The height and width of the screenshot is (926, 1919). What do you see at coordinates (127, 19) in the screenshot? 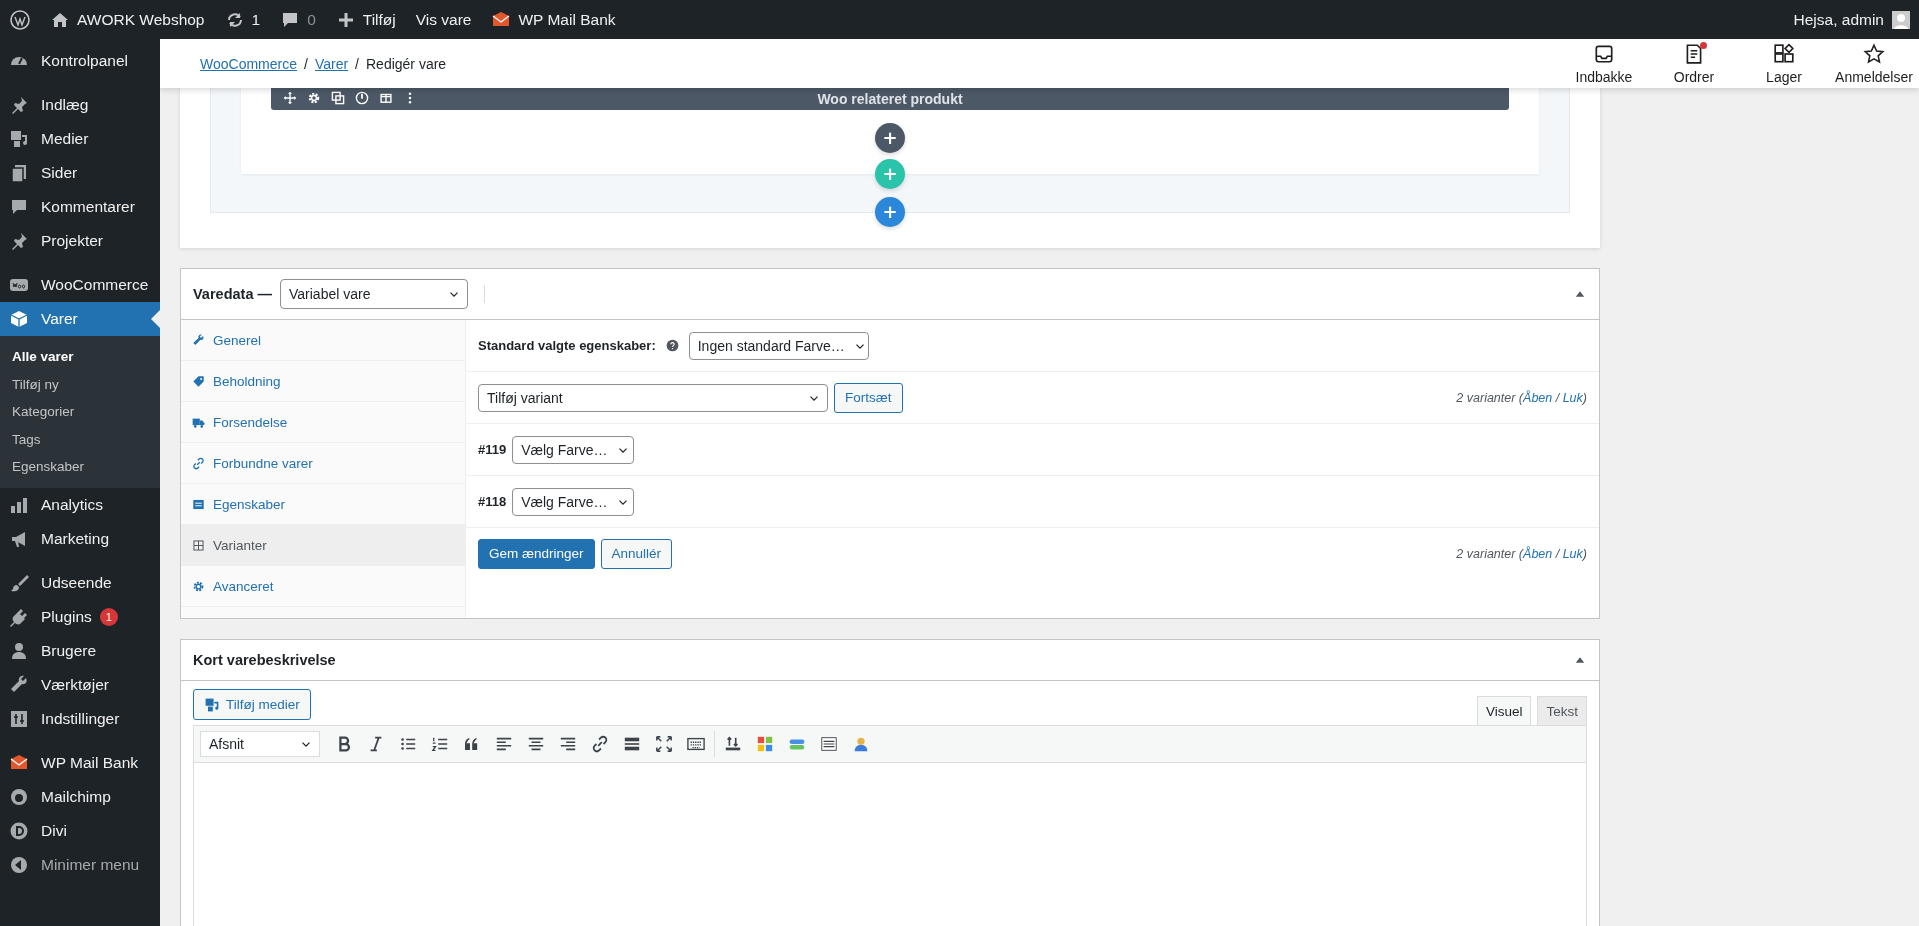
I see `site-name-link: AWORK Webshop` at bounding box center [127, 19].